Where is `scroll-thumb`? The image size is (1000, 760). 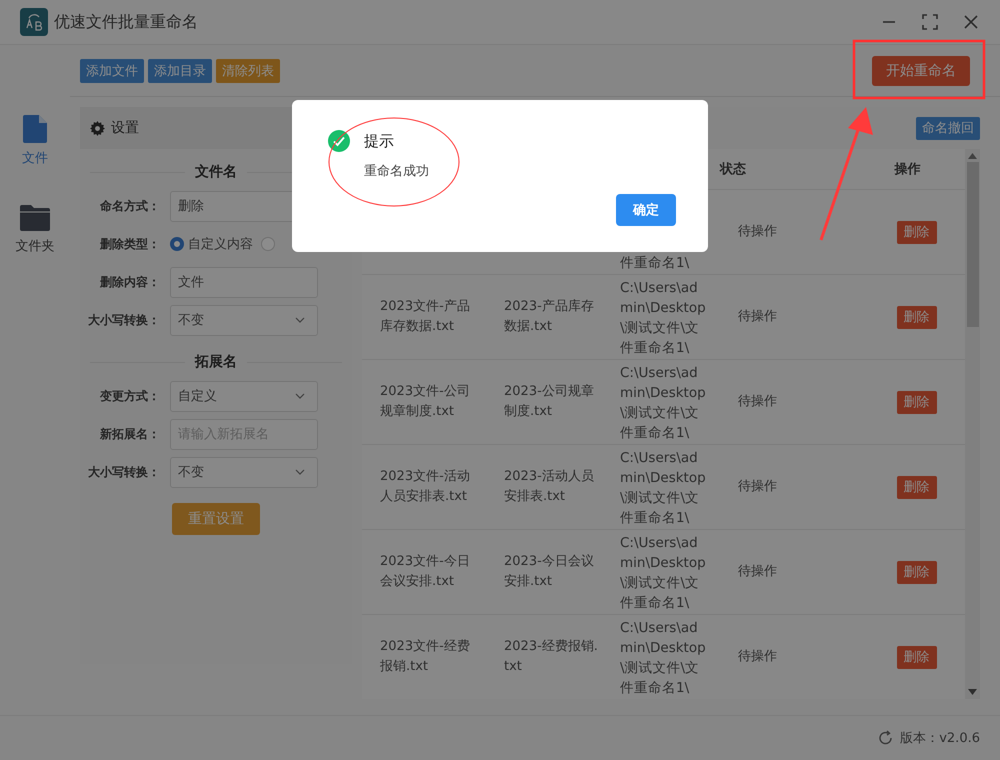 scroll-thumb is located at coordinates (972, 244).